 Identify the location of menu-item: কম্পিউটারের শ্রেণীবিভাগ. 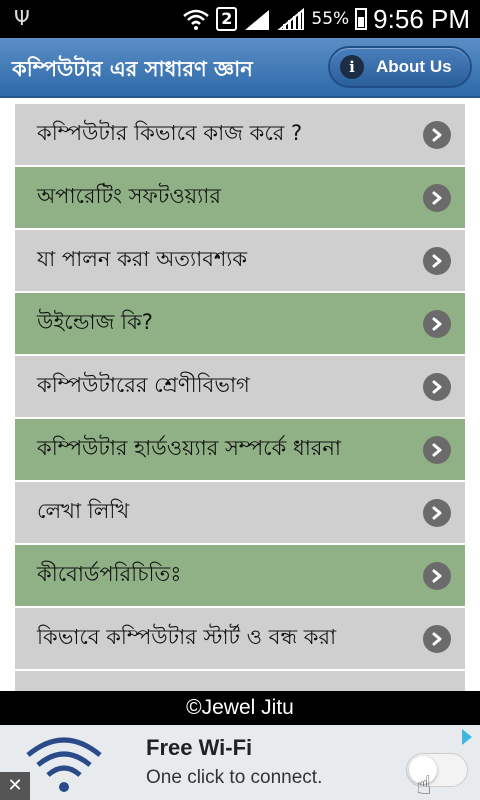
(240, 387).